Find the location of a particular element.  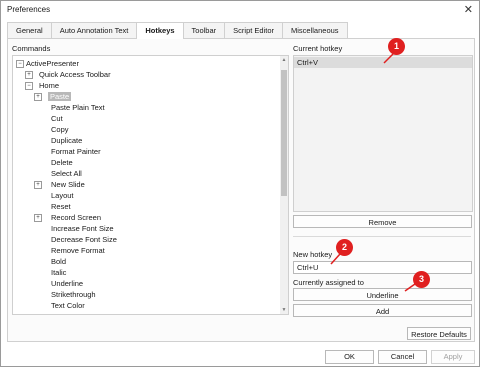

tree-item: Bold is located at coordinates (58, 261).